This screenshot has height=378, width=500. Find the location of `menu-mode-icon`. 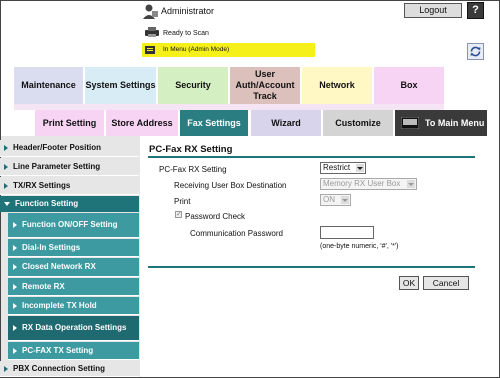

menu-mode-icon is located at coordinates (150, 50).